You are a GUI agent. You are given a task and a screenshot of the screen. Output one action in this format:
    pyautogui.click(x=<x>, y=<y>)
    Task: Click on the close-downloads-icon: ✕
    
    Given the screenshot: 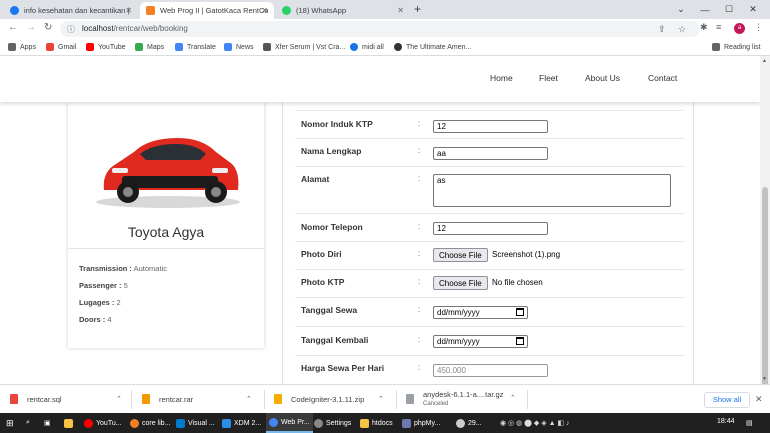 What is the action you would take?
    pyautogui.click(x=759, y=399)
    